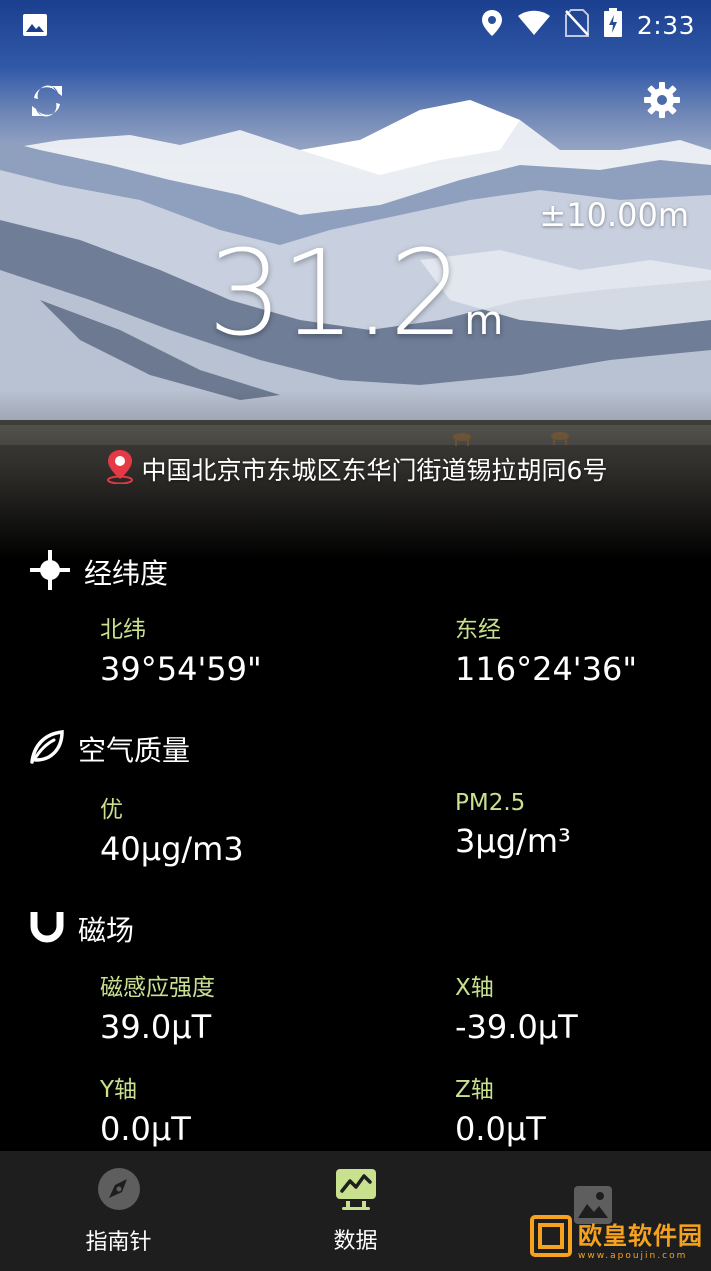  I want to click on no-sim-icon, so click(576, 25).